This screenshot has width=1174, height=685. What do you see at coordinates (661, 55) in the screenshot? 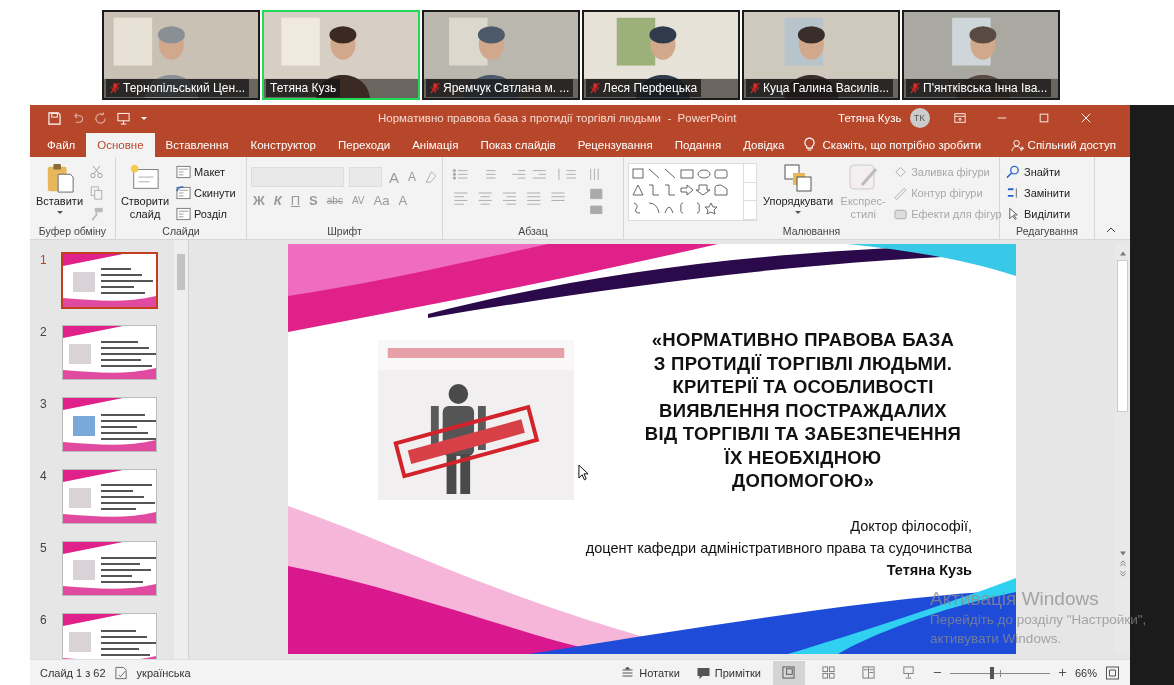
I see `video-tile: Леся Перфецька` at bounding box center [661, 55].